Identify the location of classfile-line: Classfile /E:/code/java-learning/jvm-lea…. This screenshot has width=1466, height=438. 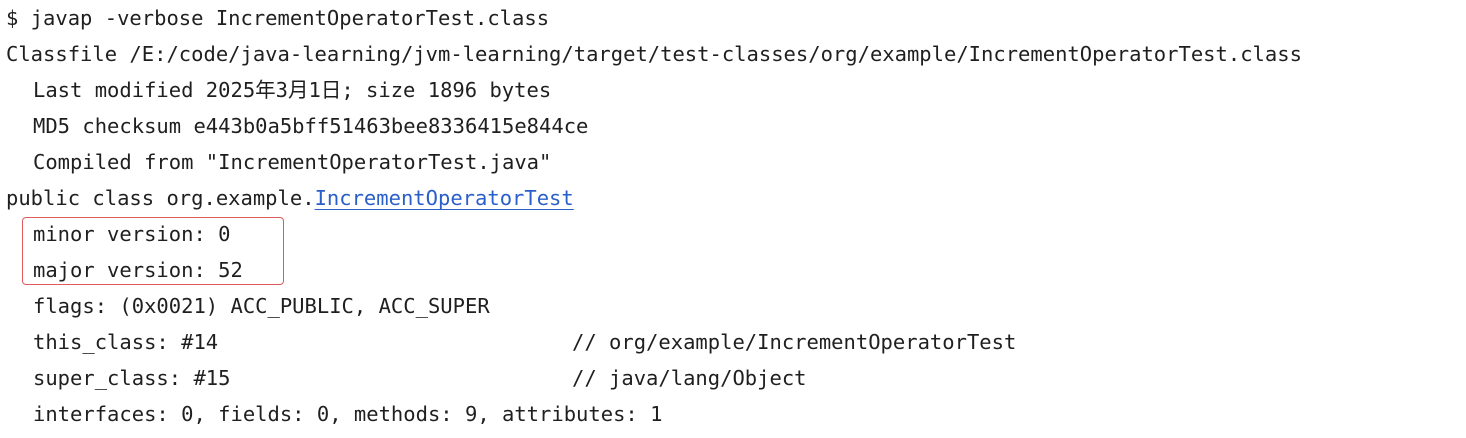
(654, 54).